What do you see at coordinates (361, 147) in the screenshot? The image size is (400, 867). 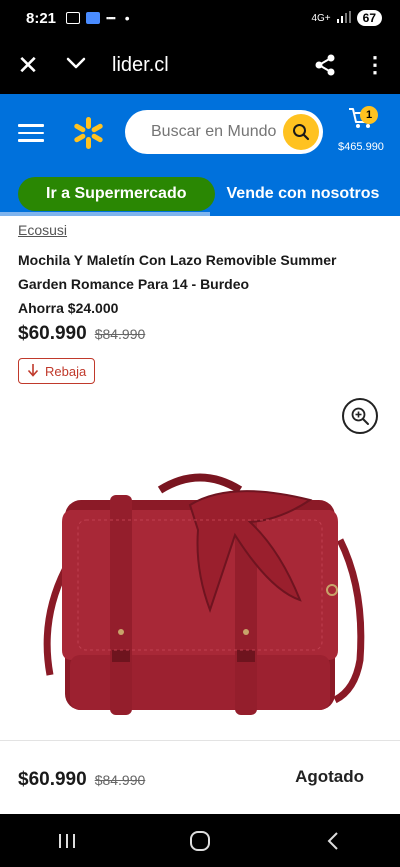 I see `cart-total: $465.990` at bounding box center [361, 147].